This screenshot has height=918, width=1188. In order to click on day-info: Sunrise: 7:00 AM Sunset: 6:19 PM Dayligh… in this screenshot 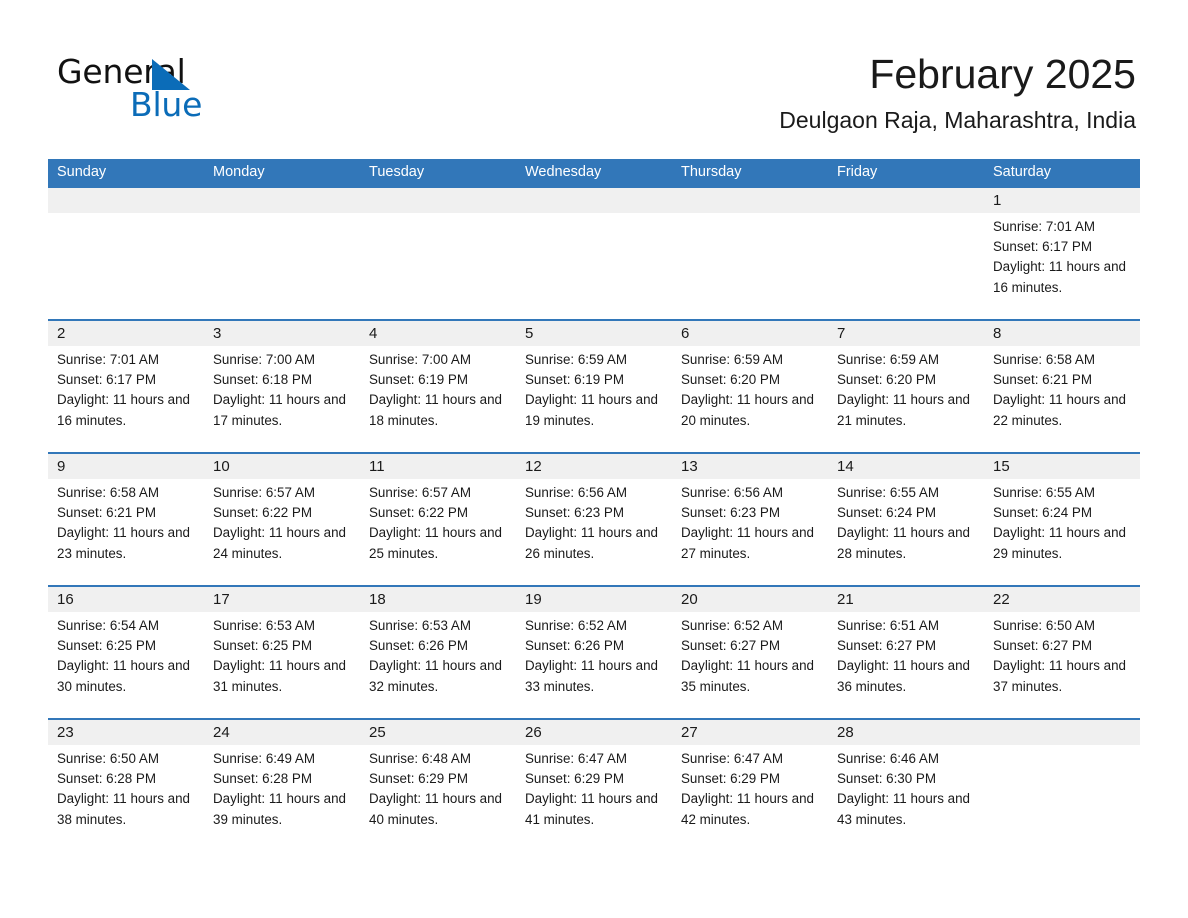, I will do `click(440, 390)`.